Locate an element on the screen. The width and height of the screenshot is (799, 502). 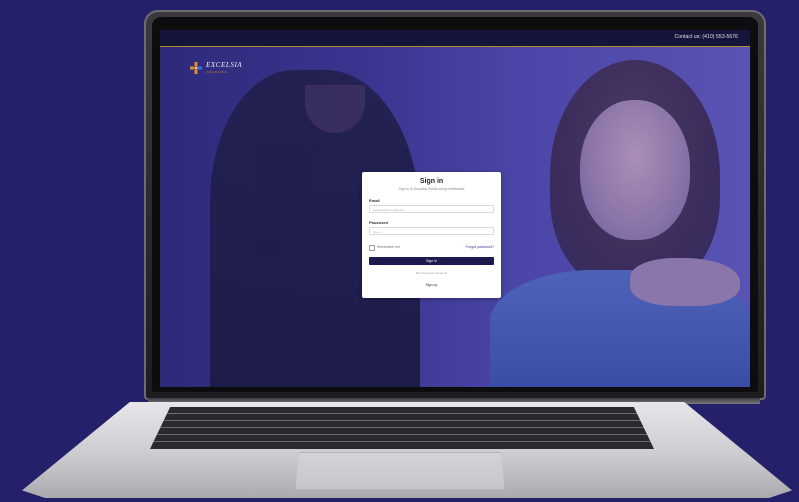
contact-link: Contact us: (410) 553-5676 is located at coordinates (706, 37).